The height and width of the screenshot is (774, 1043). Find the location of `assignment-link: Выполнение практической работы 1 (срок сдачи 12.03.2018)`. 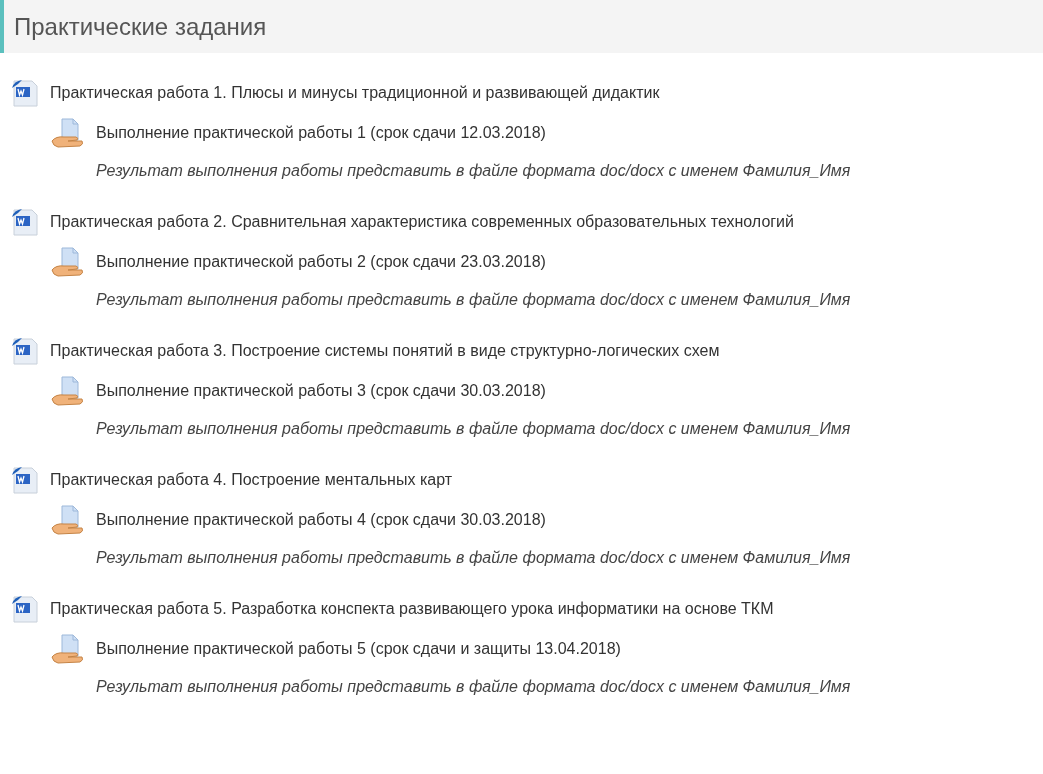

assignment-link: Выполнение практической работы 1 (срок сдачи 12.03.2018) is located at coordinates (321, 133).